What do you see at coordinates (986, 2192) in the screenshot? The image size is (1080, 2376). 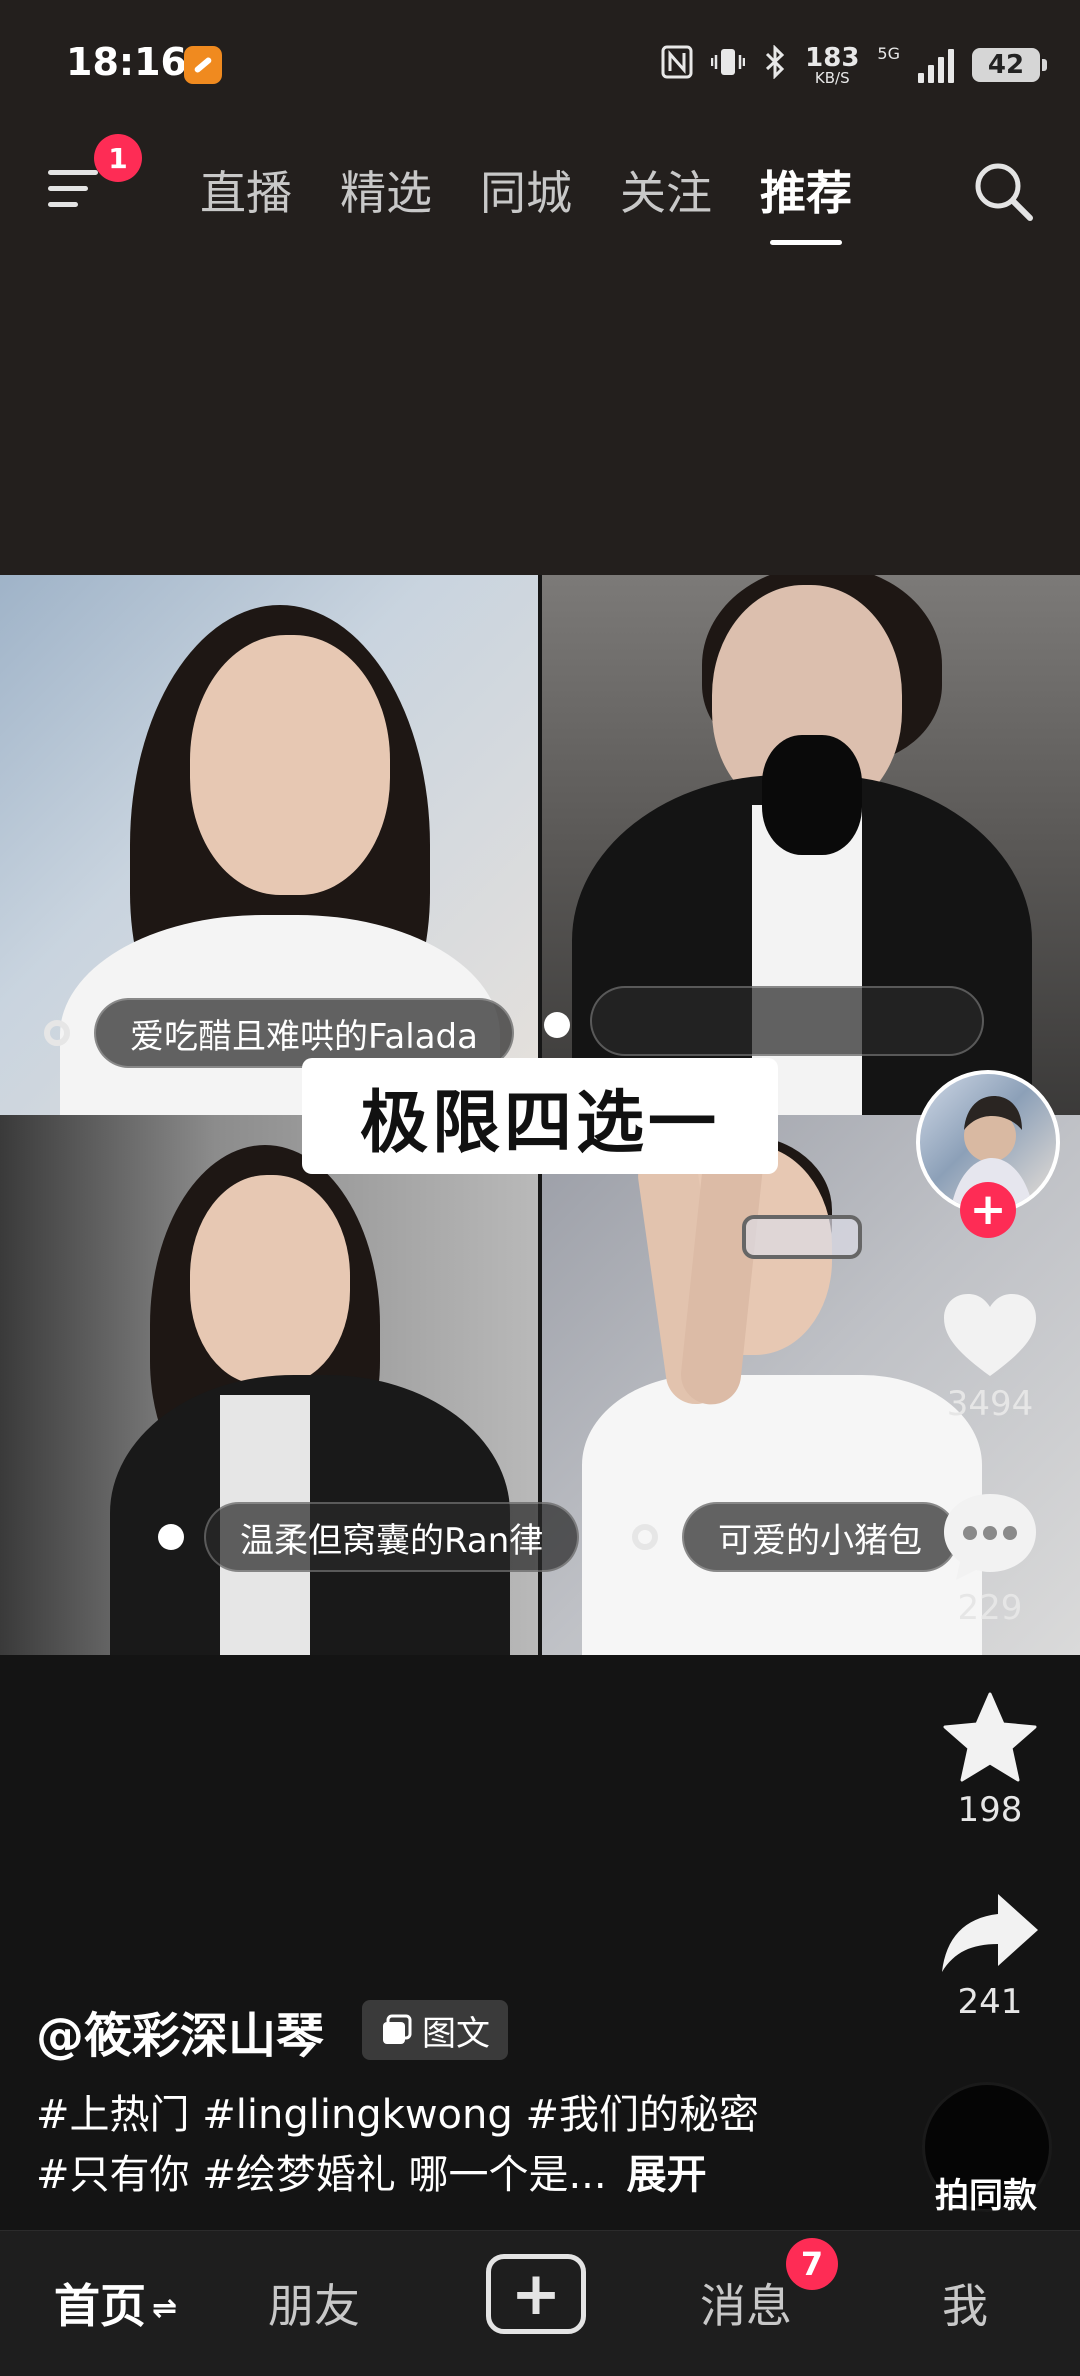 I see `same-style-button: 拍同款` at bounding box center [986, 2192].